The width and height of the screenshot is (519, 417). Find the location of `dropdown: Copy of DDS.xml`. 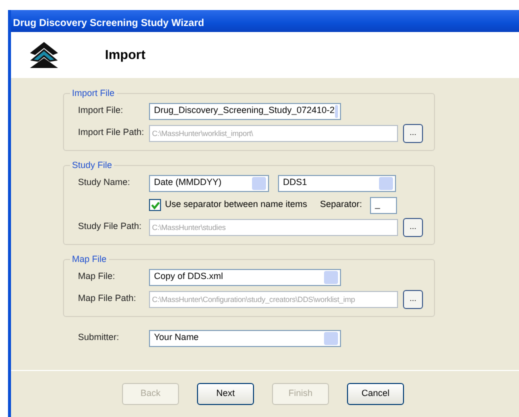

dropdown: Copy of DDS.xml is located at coordinates (245, 277).